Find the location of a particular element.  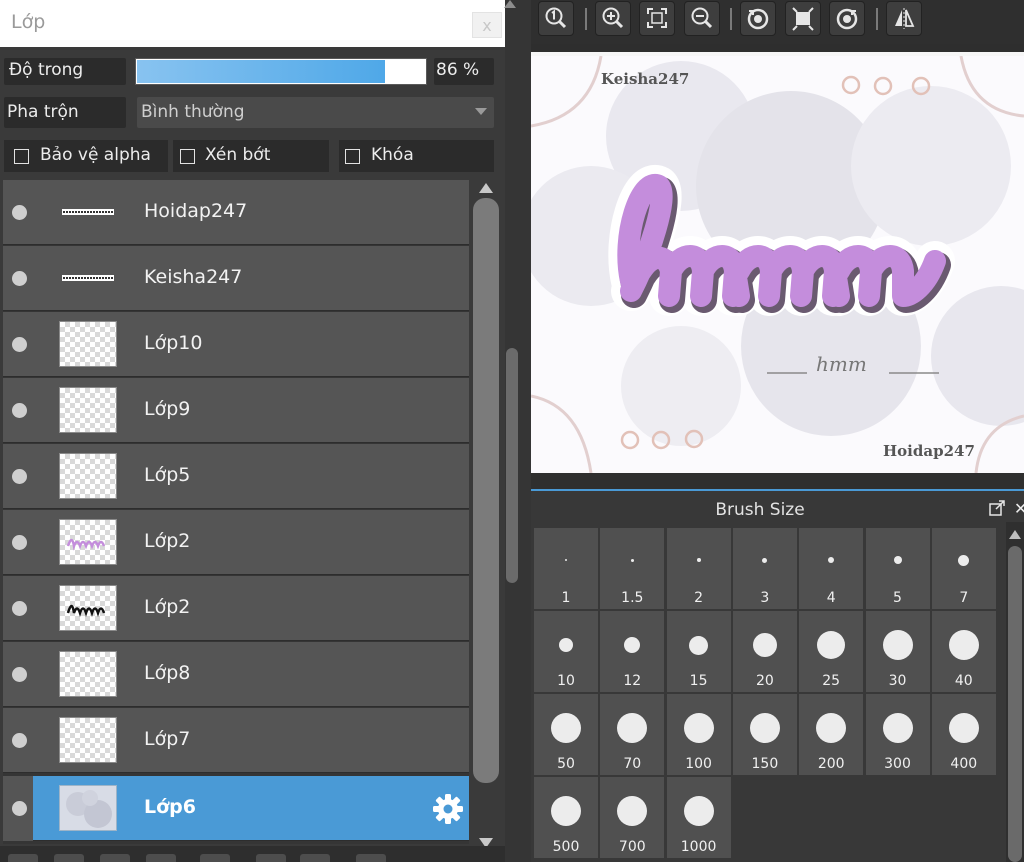

rotate-left-button is located at coordinates (758, 18).